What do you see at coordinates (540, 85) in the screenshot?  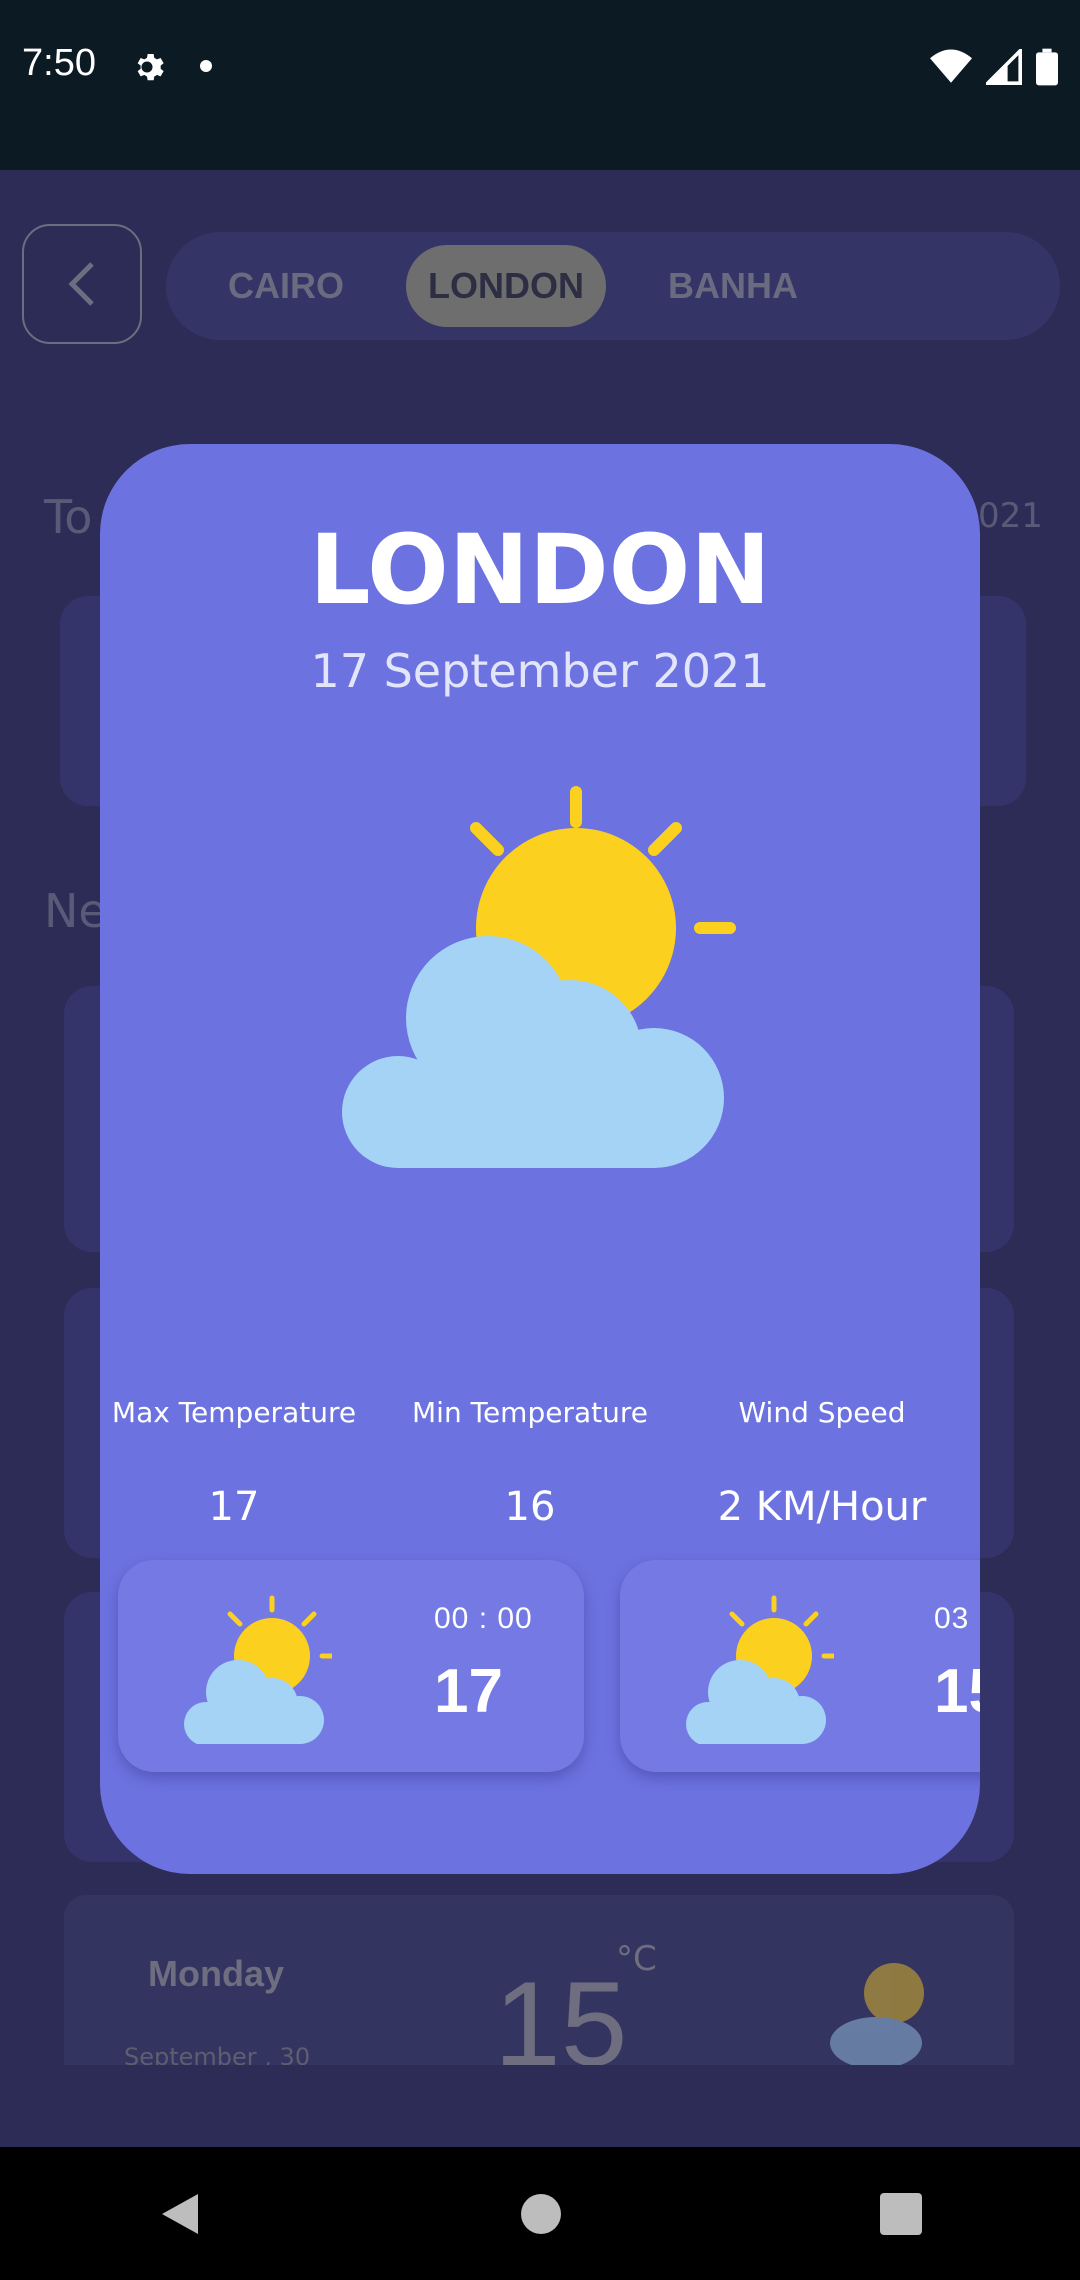 I see `status-bar: 7:50` at bounding box center [540, 85].